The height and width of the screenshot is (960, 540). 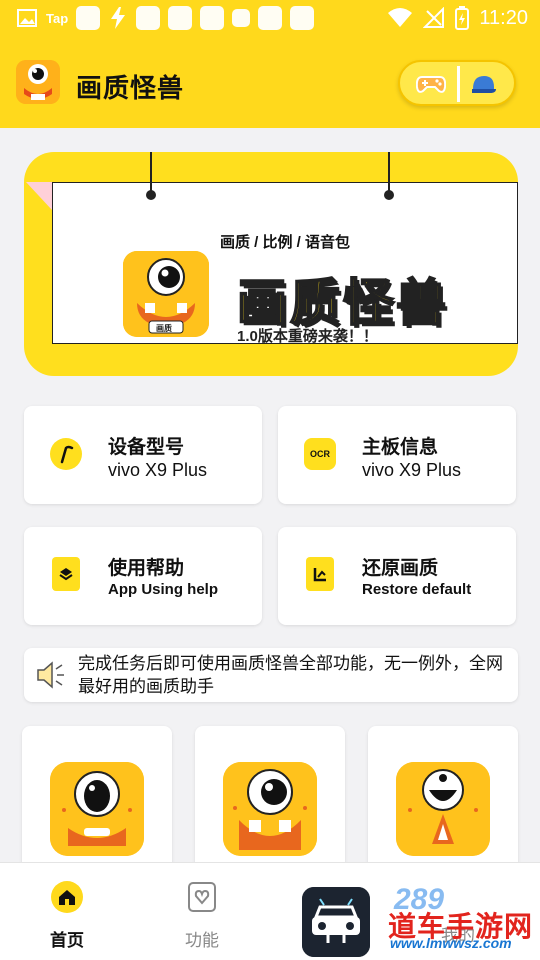 What do you see at coordinates (27, 18) in the screenshot?
I see `gallery-icon` at bounding box center [27, 18].